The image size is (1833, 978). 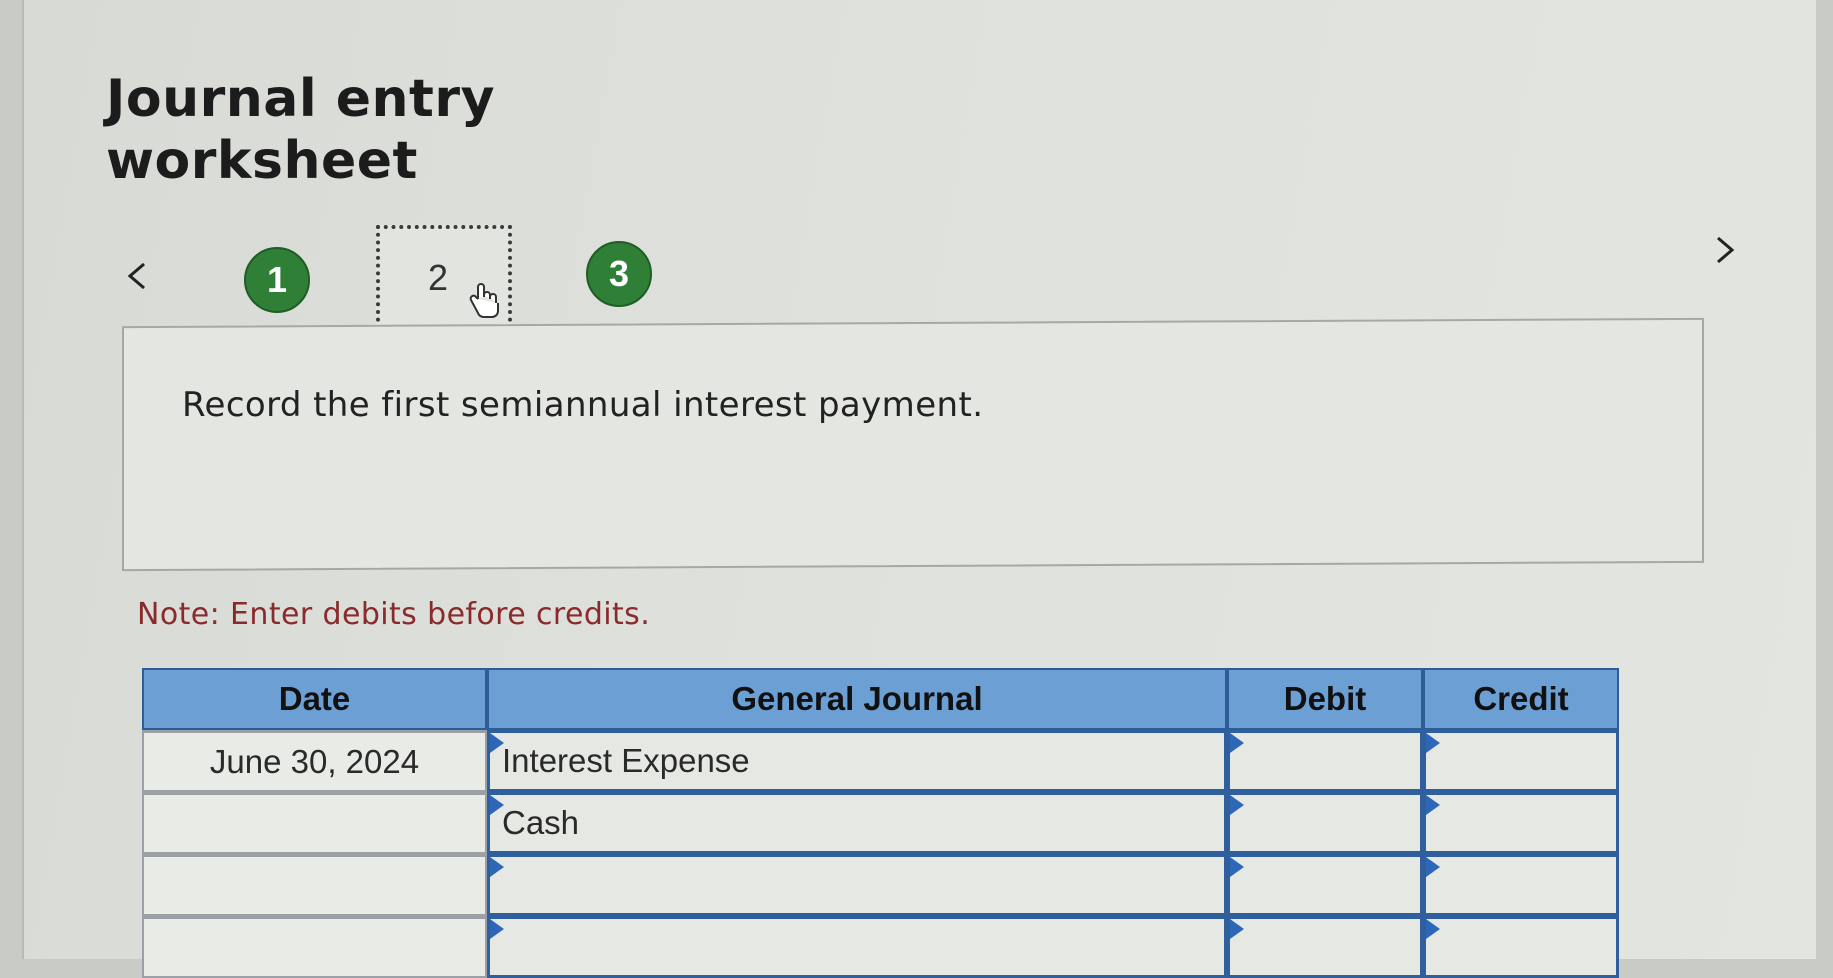 I want to click on journal-row: June 30, 2024 Interest Expense, so click(x=893, y=761).